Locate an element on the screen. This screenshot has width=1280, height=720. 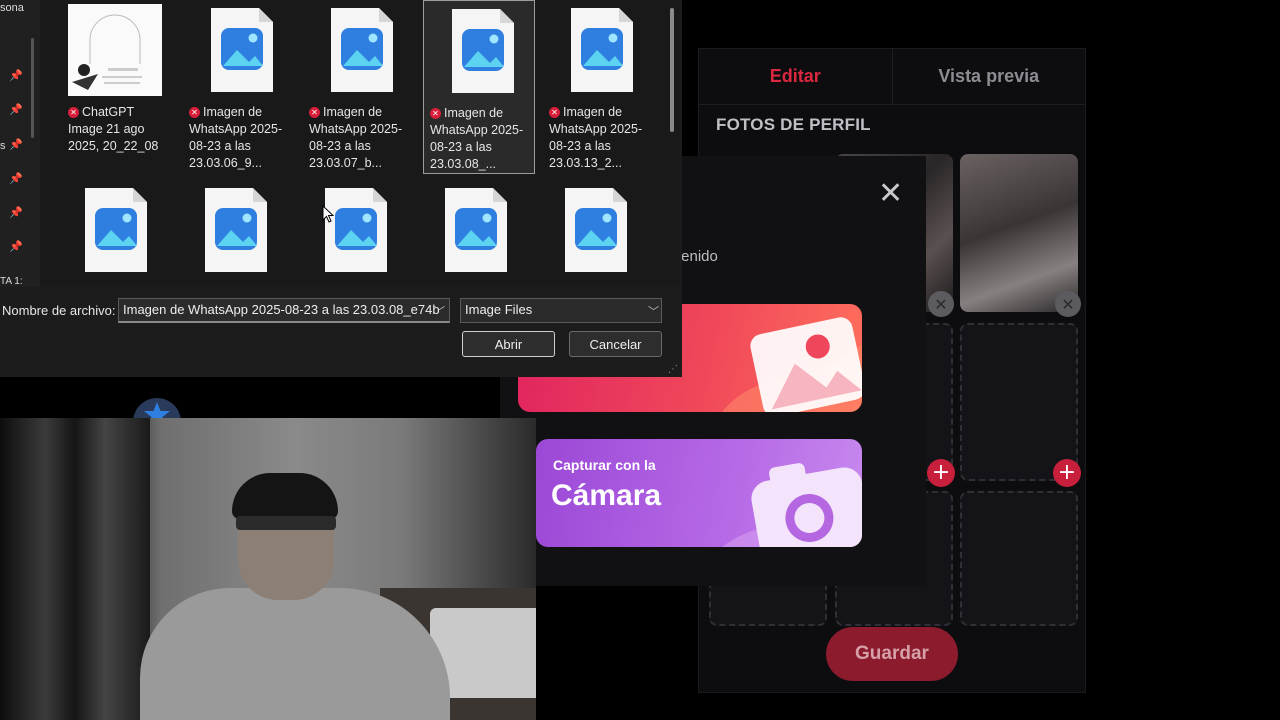
camera-card-title: Cámara is located at coordinates (606, 495).